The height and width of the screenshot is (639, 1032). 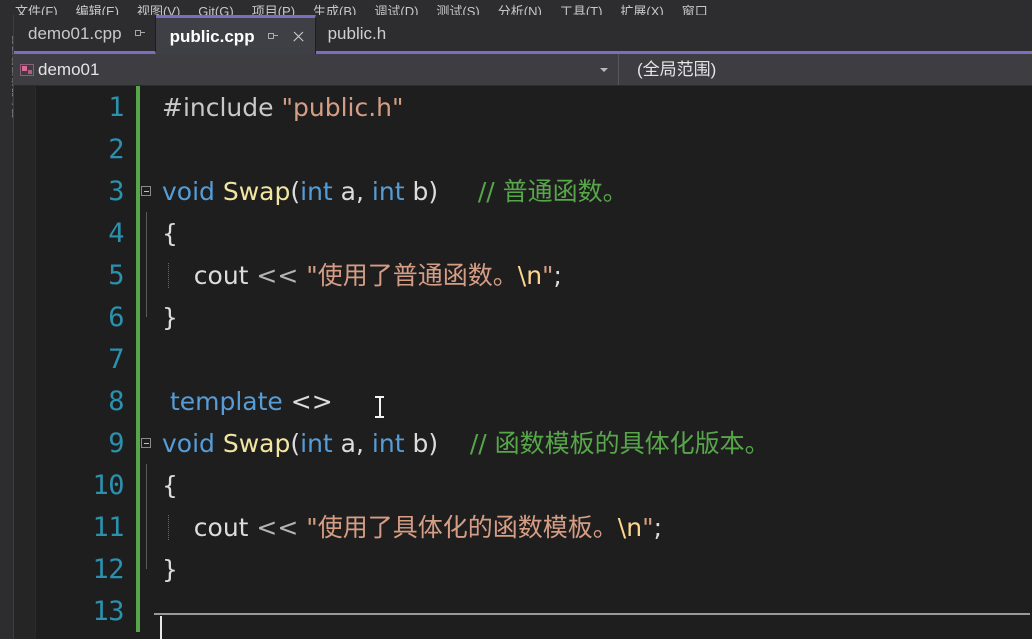 What do you see at coordinates (212, 36) in the screenshot?
I see `editor-tab-label: public.cpp` at bounding box center [212, 36].